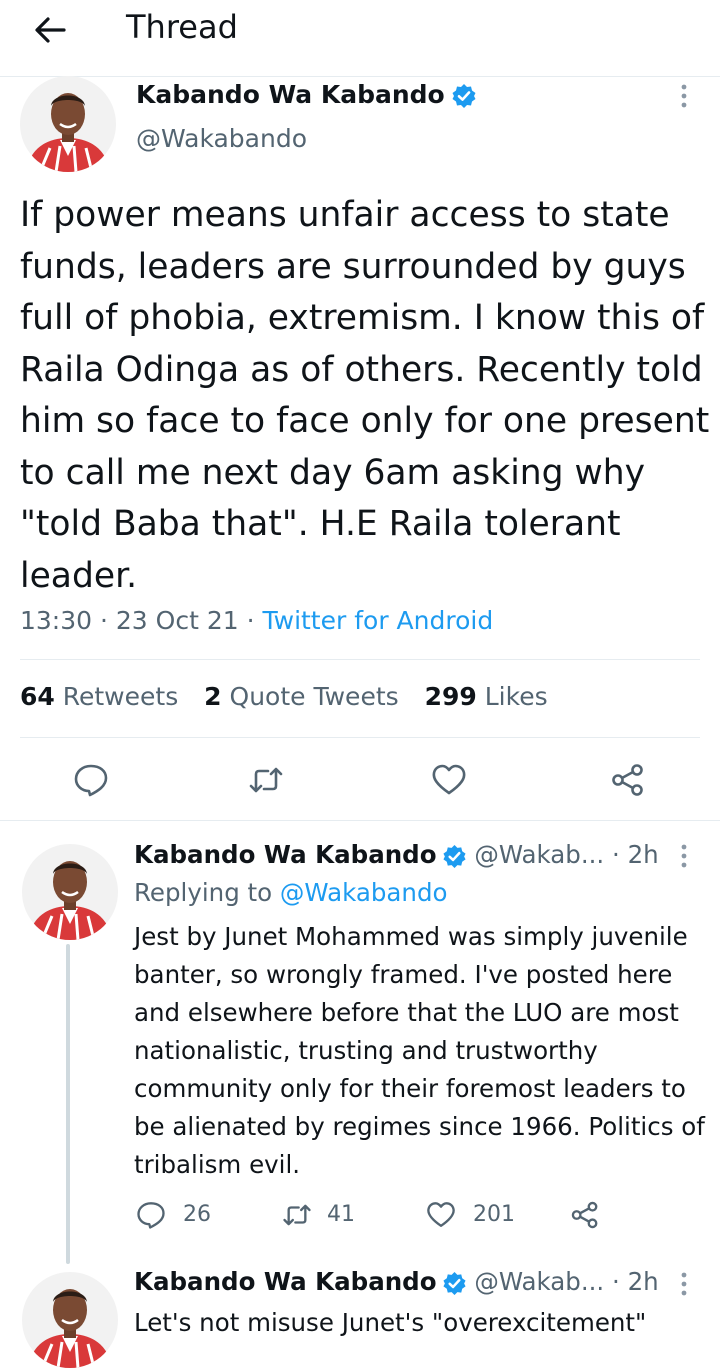  What do you see at coordinates (318, 1215) in the screenshot?
I see `retweet-action: 41` at bounding box center [318, 1215].